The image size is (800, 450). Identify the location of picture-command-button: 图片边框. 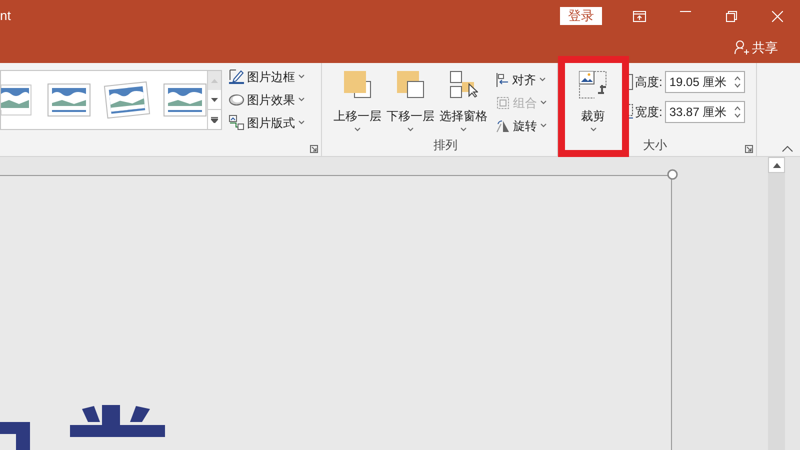
(267, 76).